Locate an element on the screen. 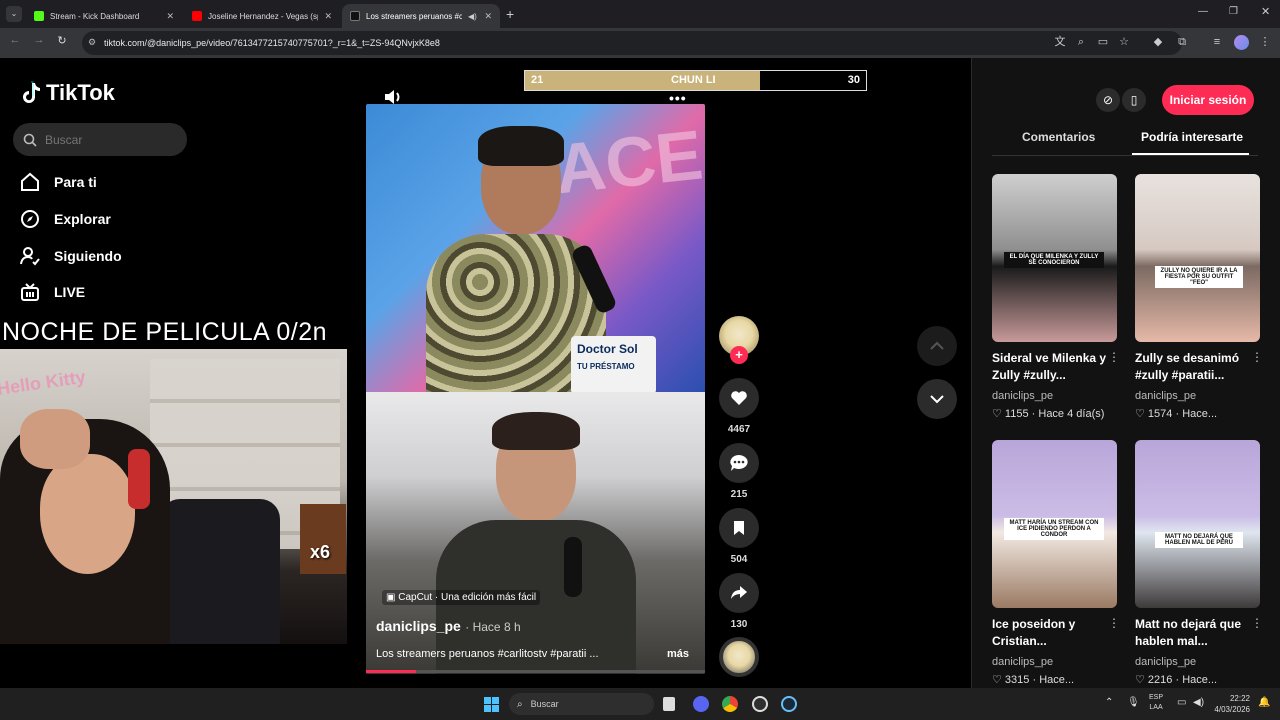  heart-outline-icon: ♡ is located at coordinates (998, 414).